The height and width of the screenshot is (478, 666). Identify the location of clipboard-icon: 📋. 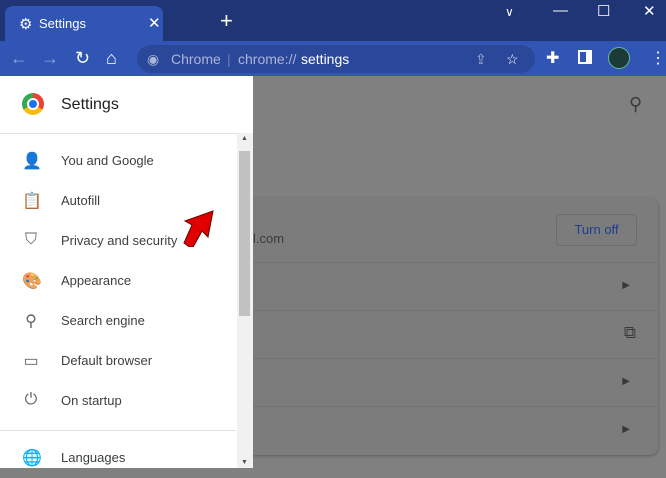
(32, 201).